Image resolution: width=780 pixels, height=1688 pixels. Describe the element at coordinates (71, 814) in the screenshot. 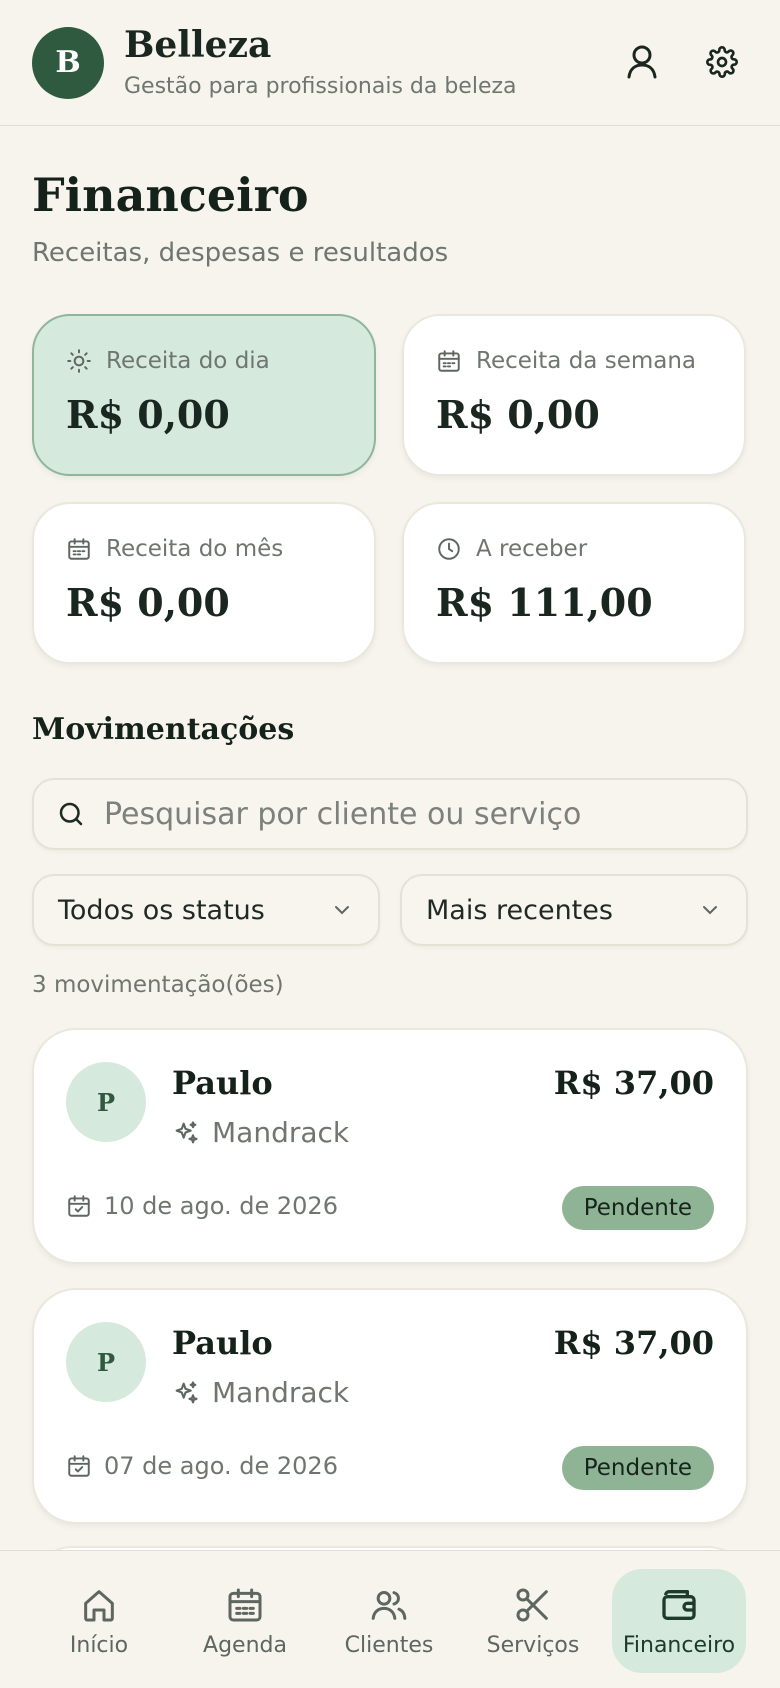

I see `search-icon` at that location.